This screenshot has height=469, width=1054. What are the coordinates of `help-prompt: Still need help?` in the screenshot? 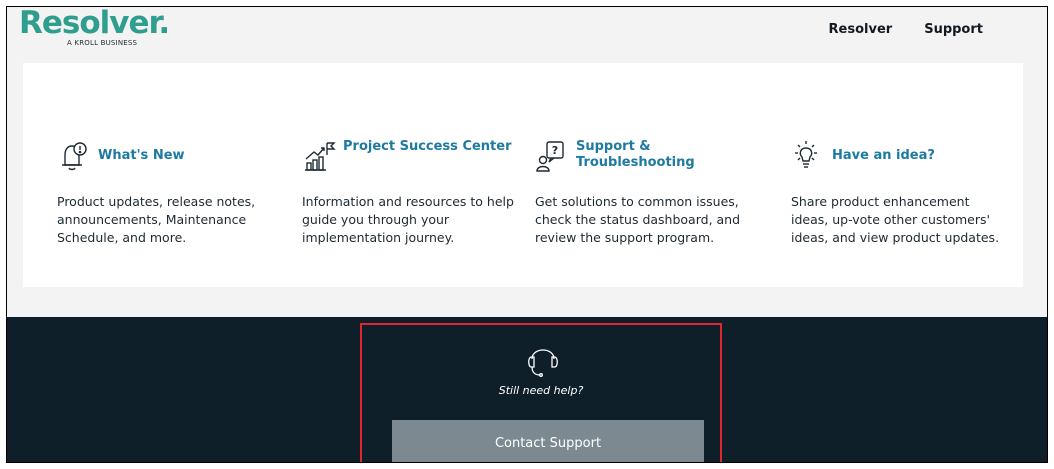 It's located at (541, 390).